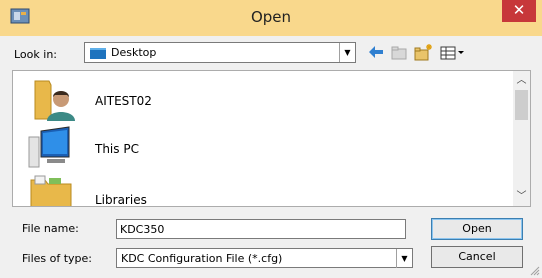  What do you see at coordinates (54, 100) in the screenshot?
I see `user-folder-icon` at bounding box center [54, 100].